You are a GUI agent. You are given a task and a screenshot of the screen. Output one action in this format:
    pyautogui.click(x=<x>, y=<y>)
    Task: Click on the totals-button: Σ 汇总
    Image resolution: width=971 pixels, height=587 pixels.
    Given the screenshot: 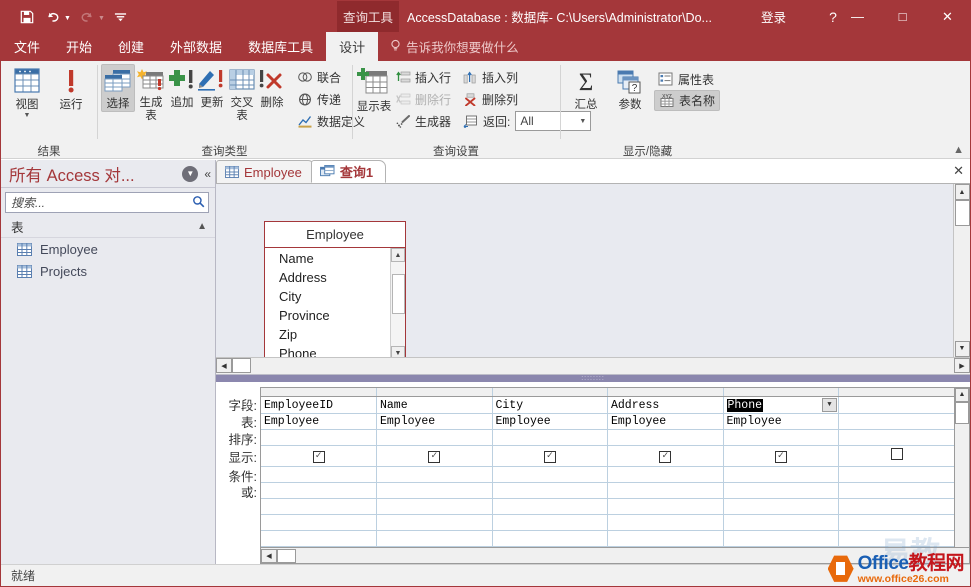 What is the action you would take?
    pyautogui.click(x=586, y=88)
    